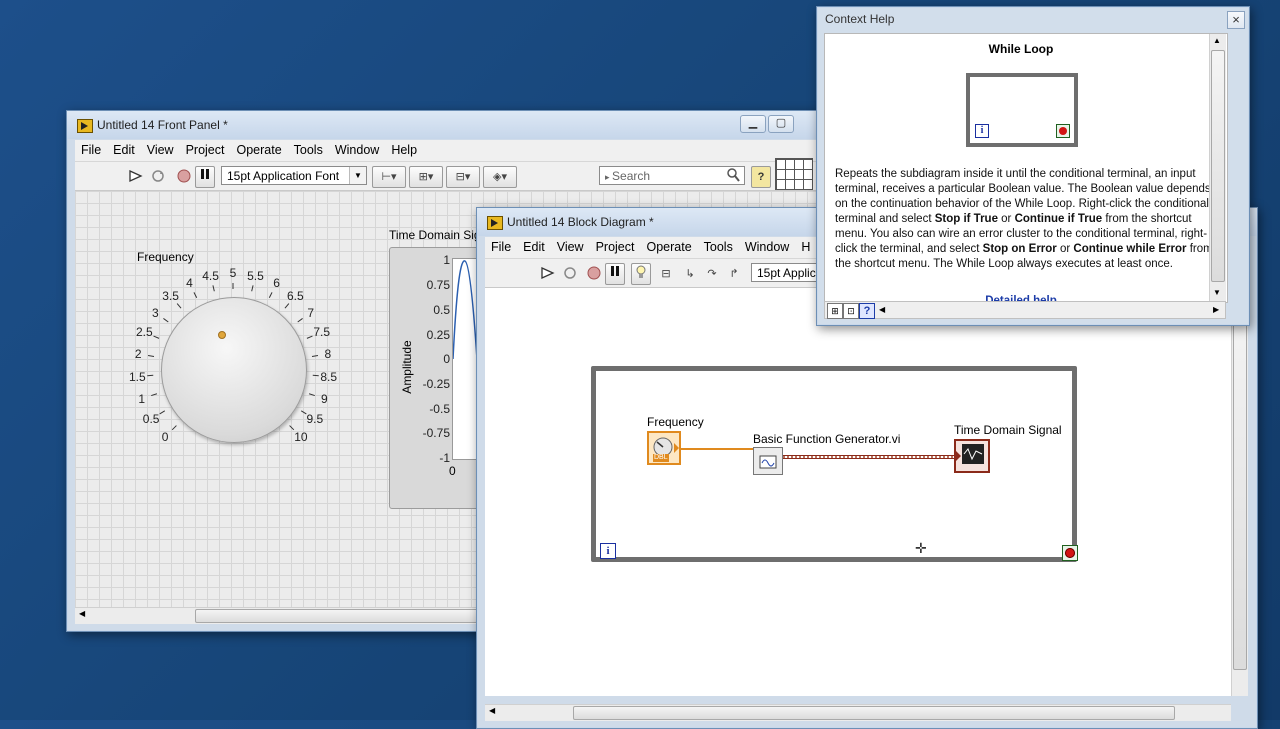  What do you see at coordinates (500, 177) in the screenshot?
I see `reorder-icon: ◈▾` at bounding box center [500, 177].